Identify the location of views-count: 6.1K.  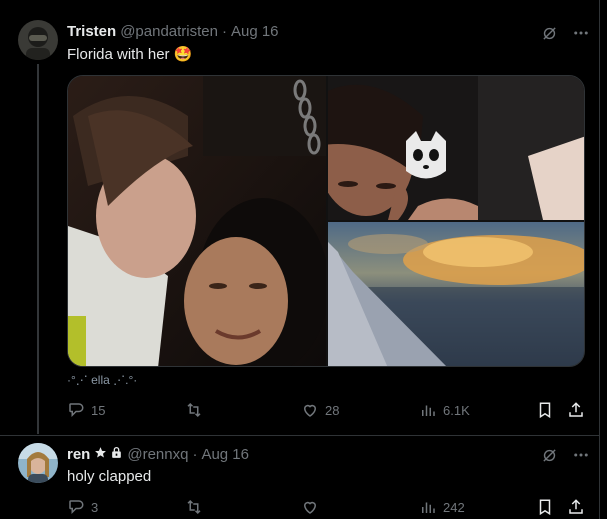
(456, 410).